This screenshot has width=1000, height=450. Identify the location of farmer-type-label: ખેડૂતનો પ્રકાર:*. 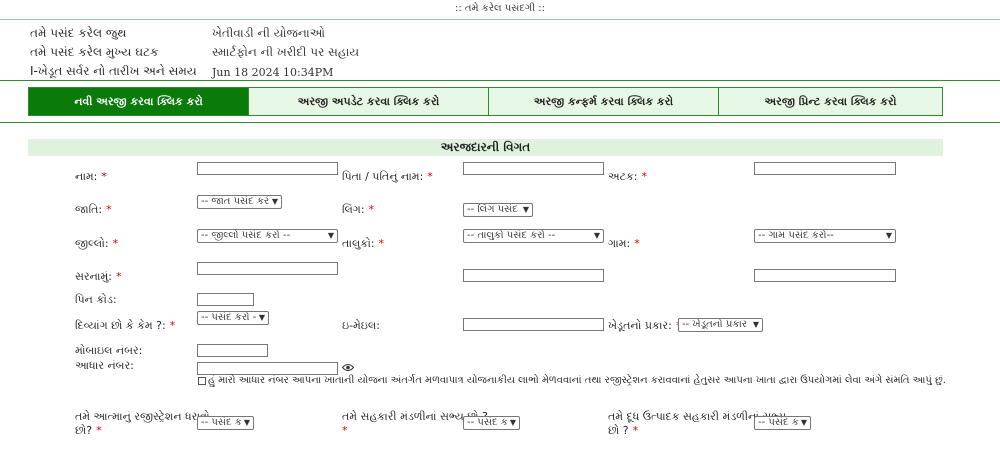
(644, 326).